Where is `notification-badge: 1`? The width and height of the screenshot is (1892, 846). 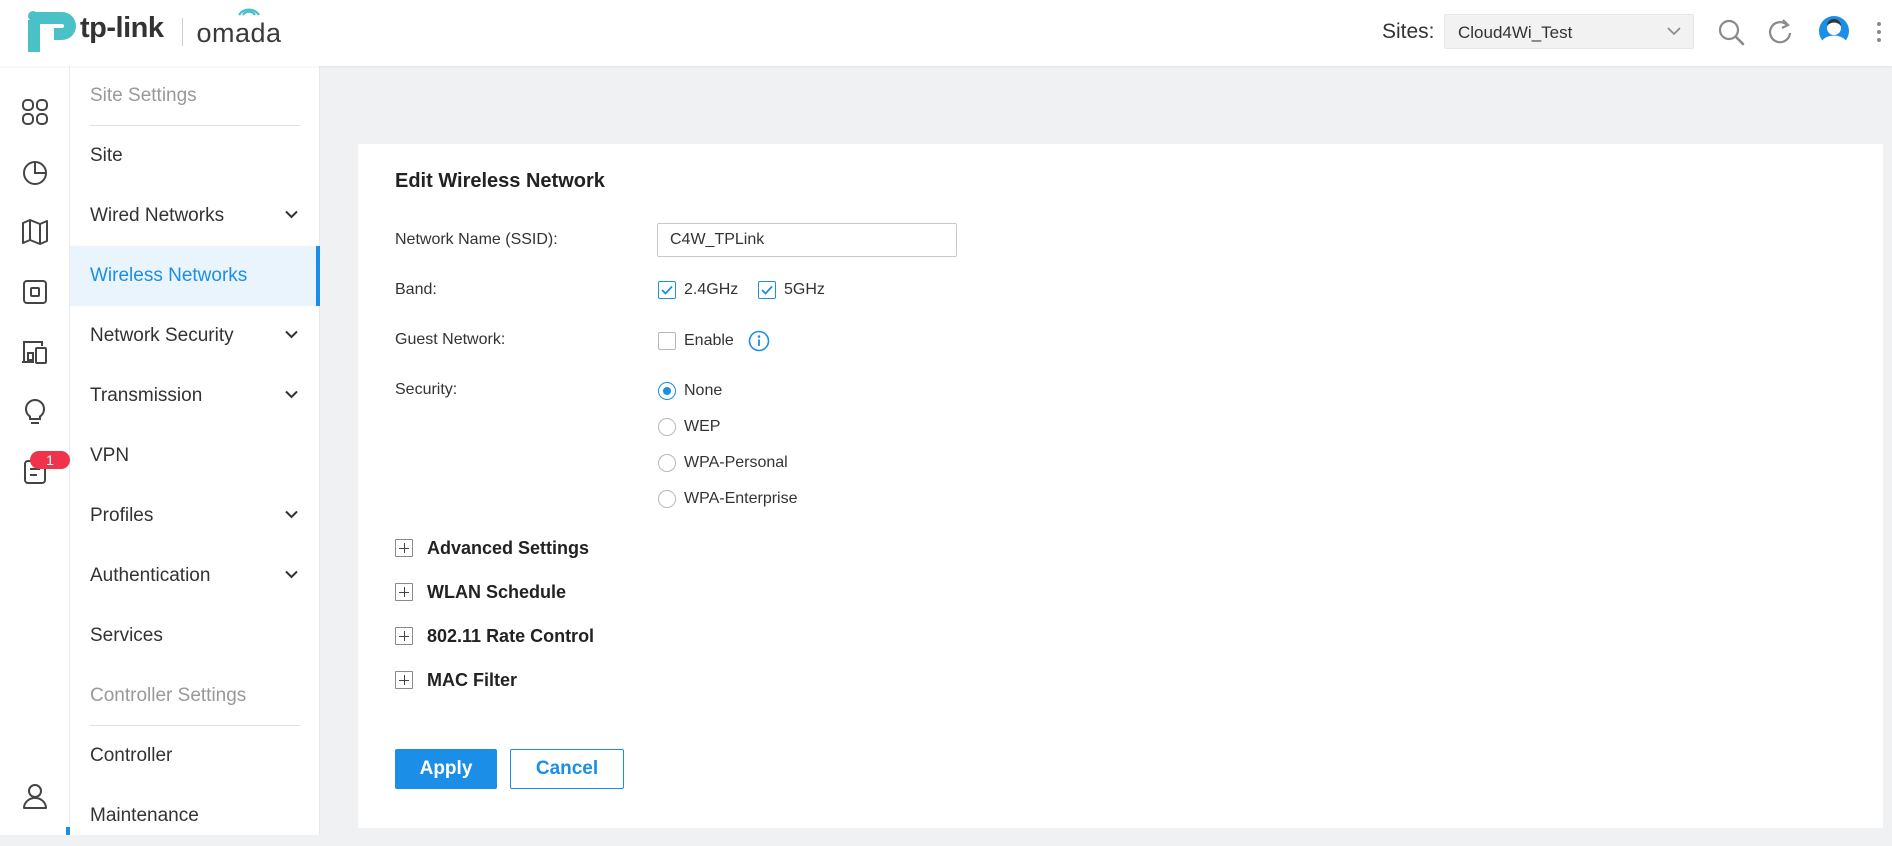
notification-badge: 1 is located at coordinates (50, 460).